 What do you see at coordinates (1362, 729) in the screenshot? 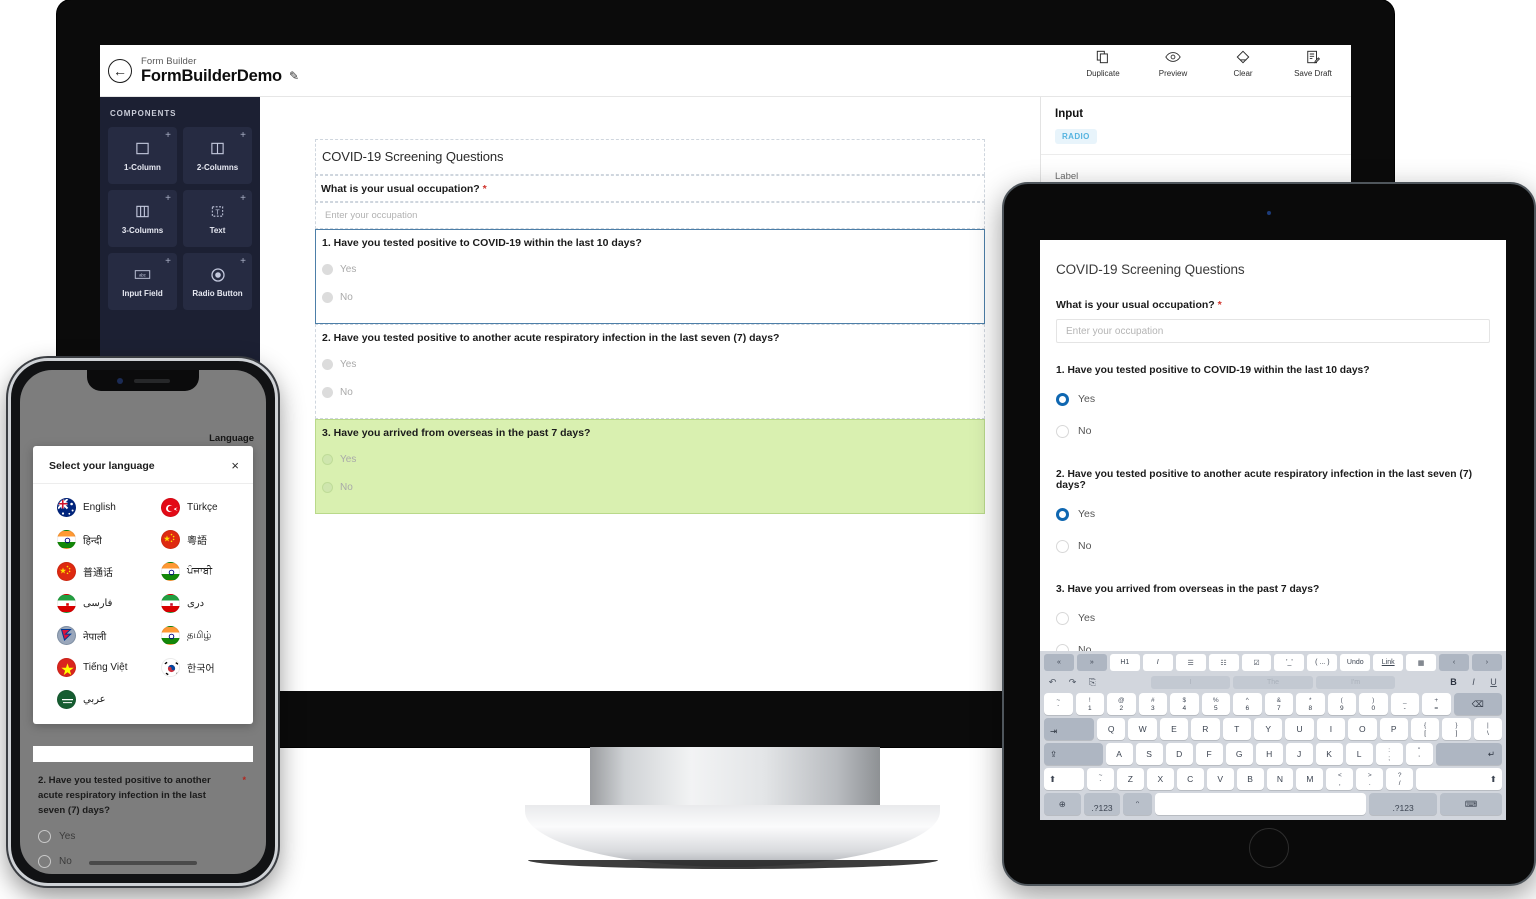
I see `key-o: O` at bounding box center [1362, 729].